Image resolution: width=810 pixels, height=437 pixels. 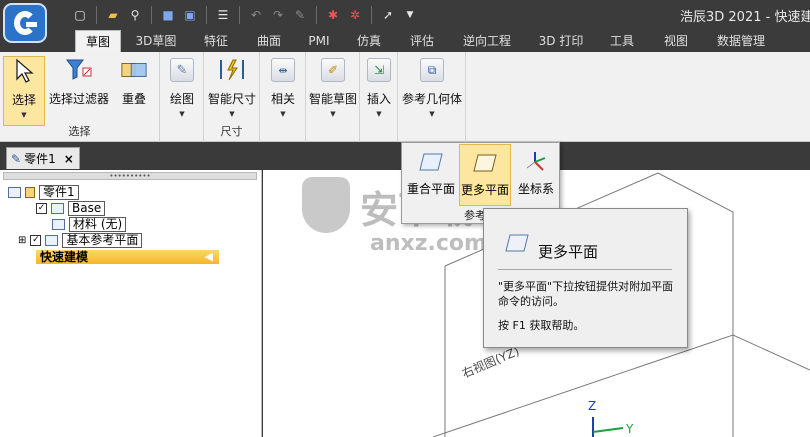 What do you see at coordinates (536, 175) in the screenshot?
I see `coordinate-system-item: 坐标系` at bounding box center [536, 175].